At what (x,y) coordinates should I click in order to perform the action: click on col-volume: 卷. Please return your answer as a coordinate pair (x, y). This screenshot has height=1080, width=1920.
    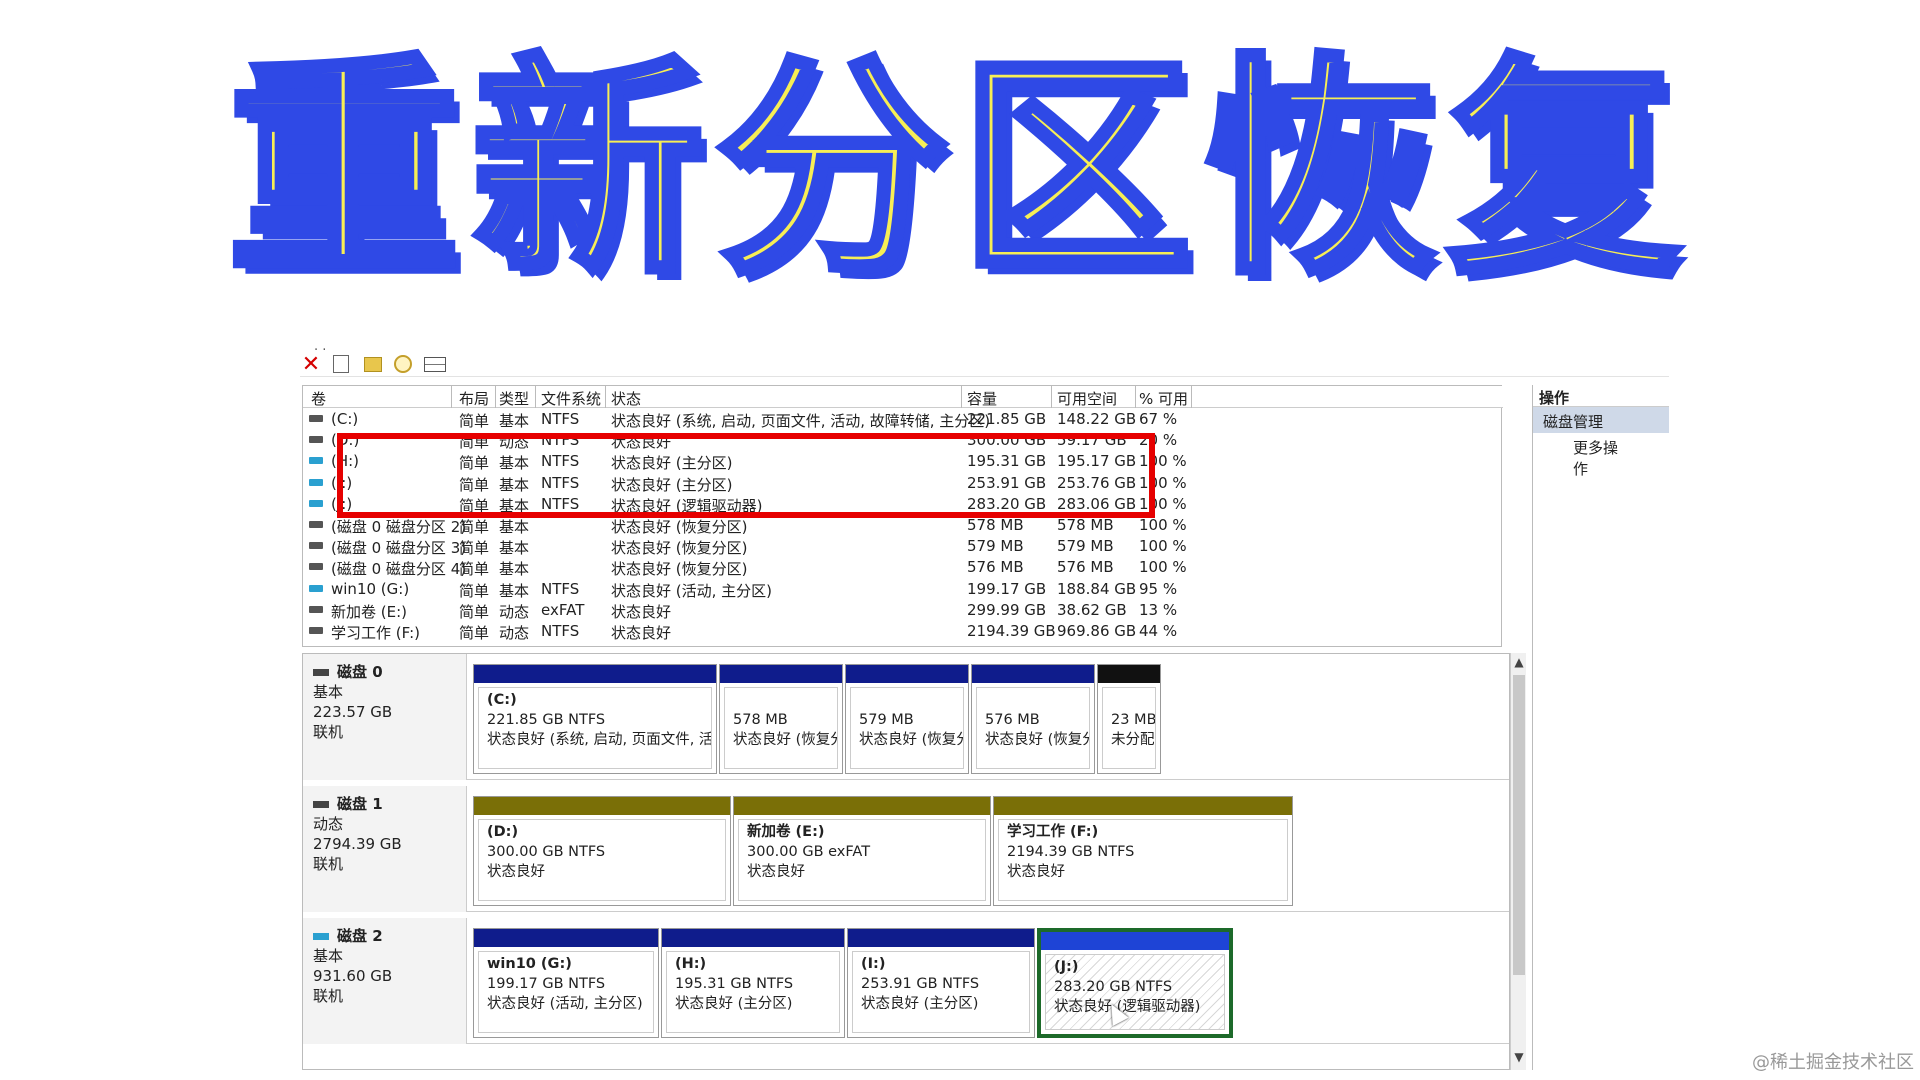
    Looking at the image, I should click on (318, 398).